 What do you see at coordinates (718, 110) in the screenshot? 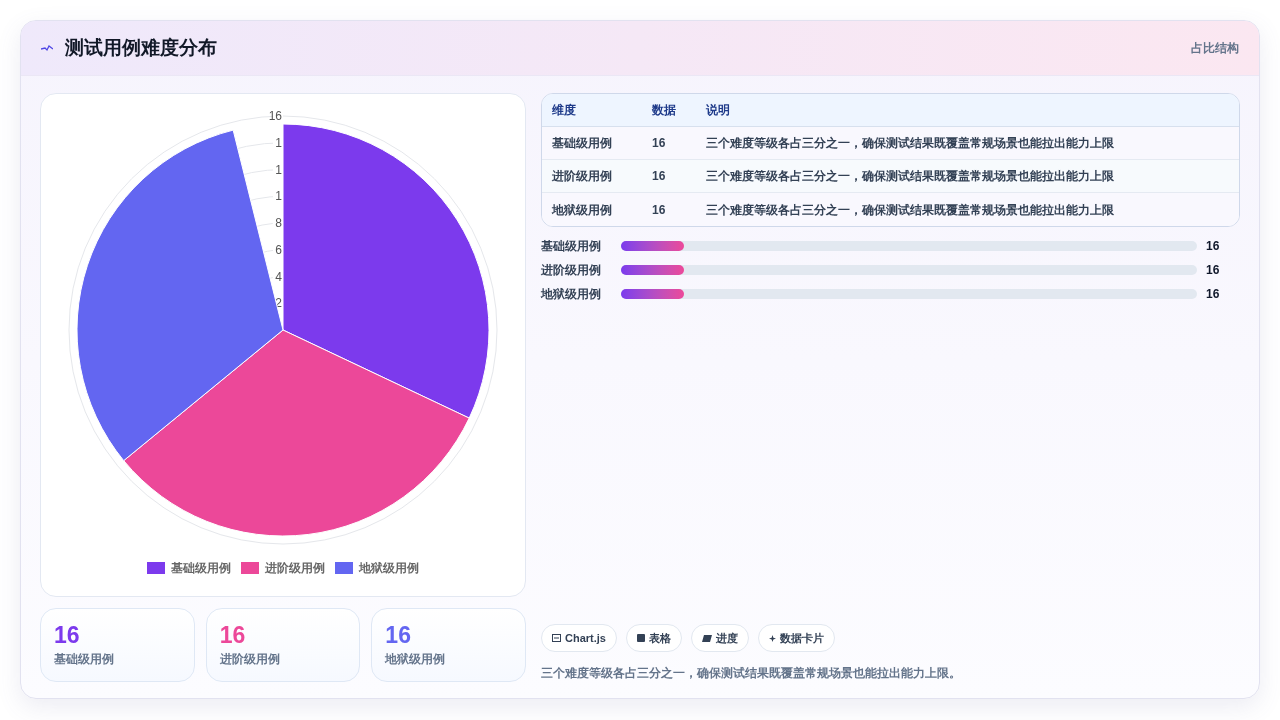
I see `column-header: 说明` at bounding box center [718, 110].